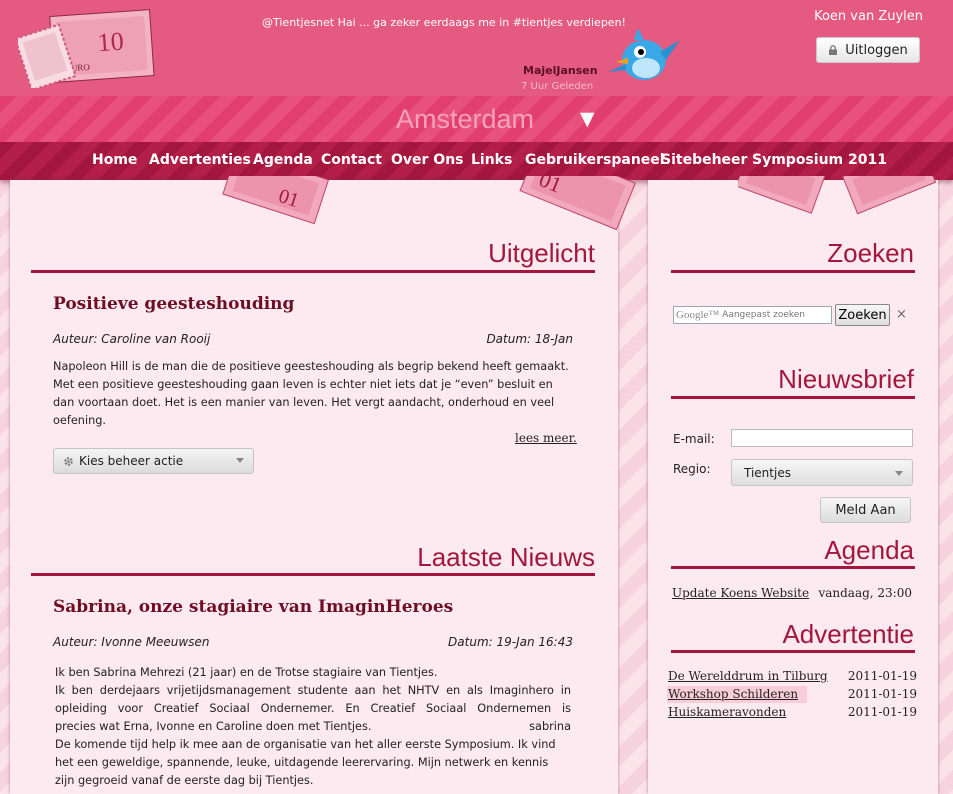 The width and height of the screenshot is (953, 794). I want to click on ad-item-title: De Werelddrum in Tilburg, so click(748, 676).